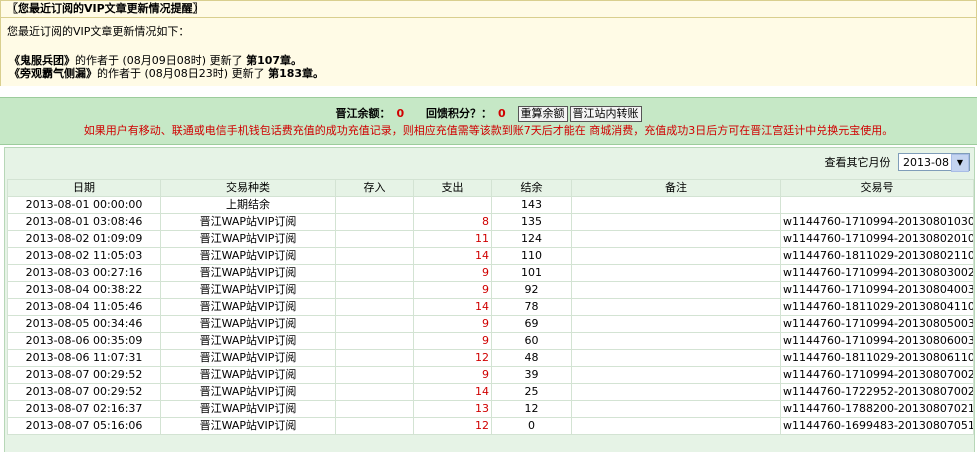 The image size is (977, 452). I want to click on col-header-deposit: 存入, so click(374, 188).